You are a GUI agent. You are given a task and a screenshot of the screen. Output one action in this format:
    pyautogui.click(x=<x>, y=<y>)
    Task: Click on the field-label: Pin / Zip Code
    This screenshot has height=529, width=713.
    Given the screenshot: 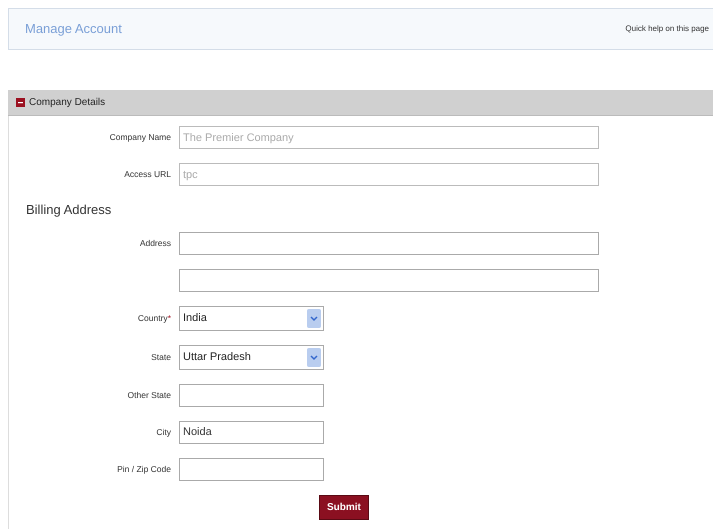 What is the action you would take?
    pyautogui.click(x=144, y=469)
    